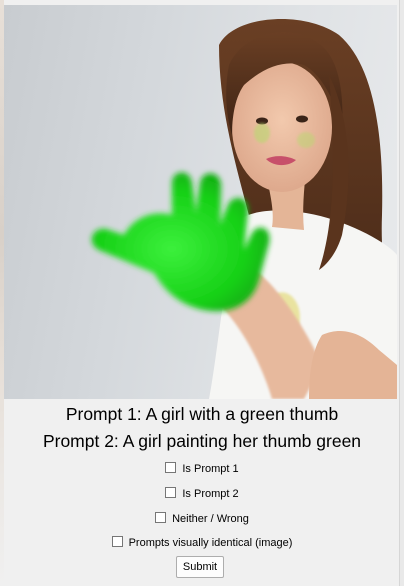 This screenshot has width=404, height=586. Describe the element at coordinates (200, 567) in the screenshot. I see `submit-button: Submit` at that location.